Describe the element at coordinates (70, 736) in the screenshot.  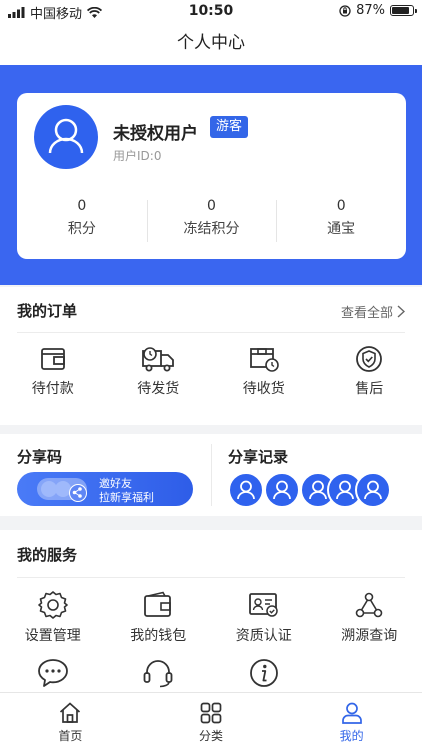
I see `tab-label: 首页` at that location.